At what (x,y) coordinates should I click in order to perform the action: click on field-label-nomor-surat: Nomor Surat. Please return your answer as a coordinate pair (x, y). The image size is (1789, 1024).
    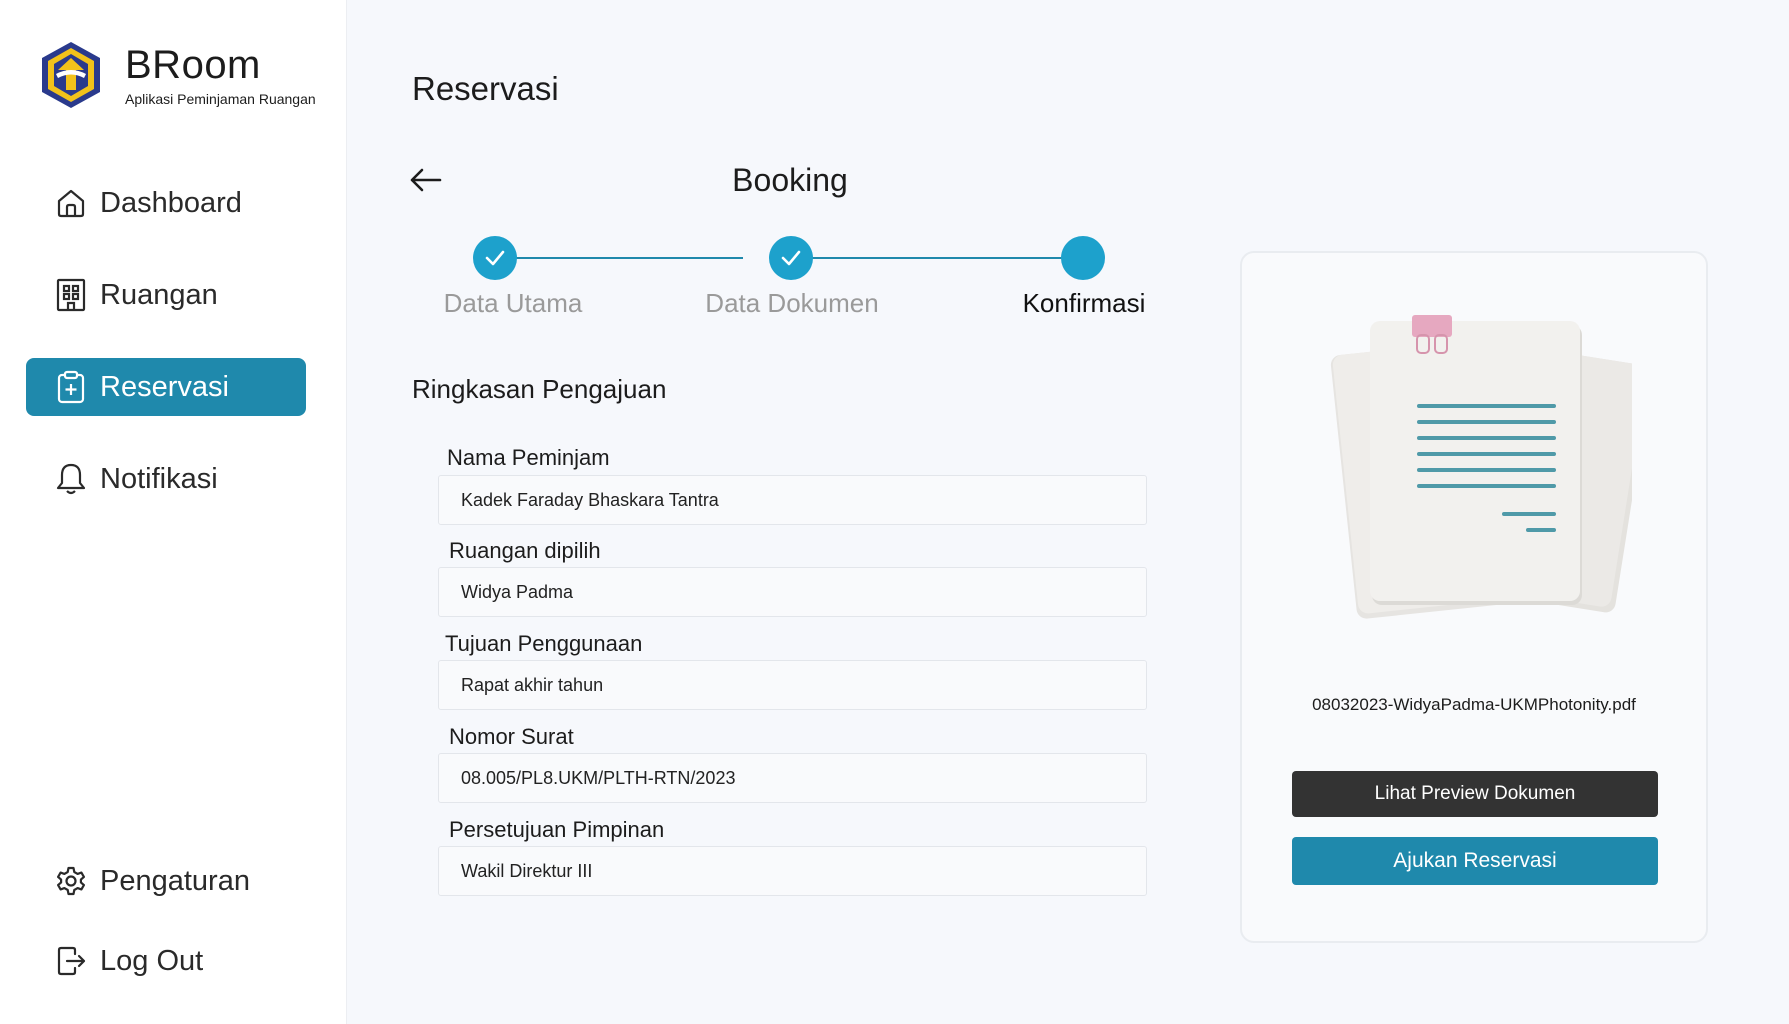
    Looking at the image, I should click on (511, 736).